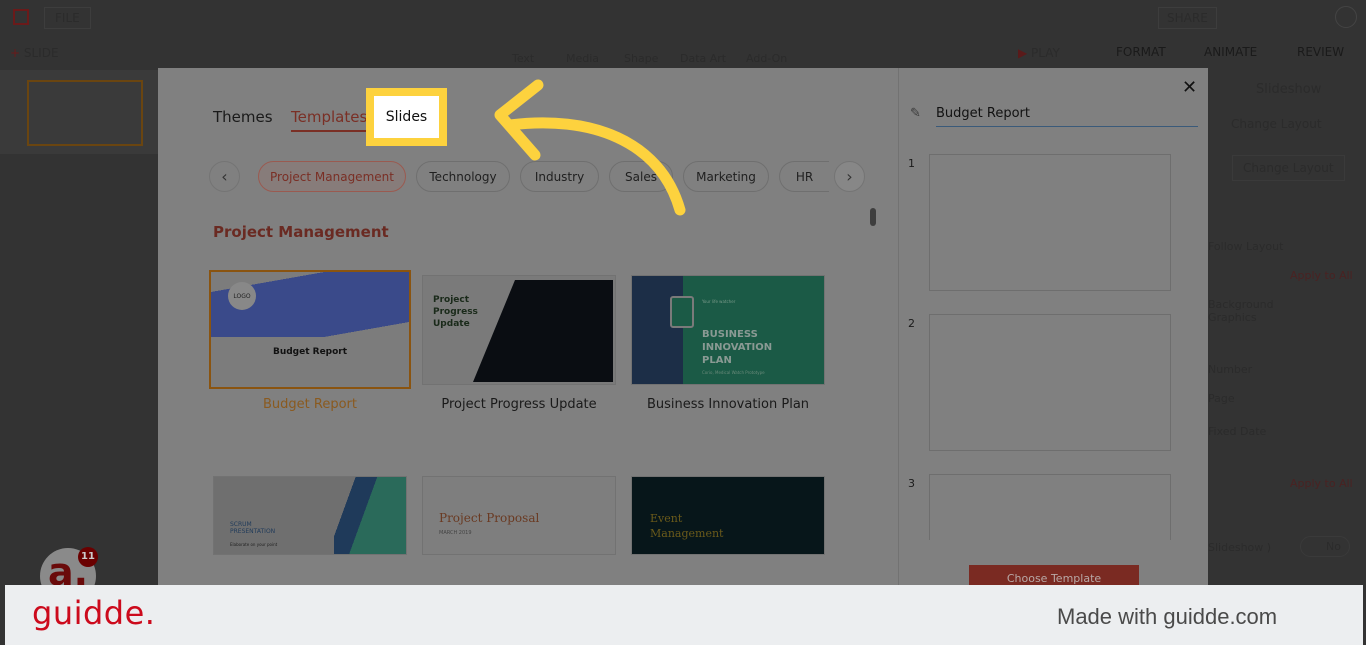  Describe the element at coordinates (1288, 168) in the screenshot. I see `change-layout-select: Change Layout` at that location.